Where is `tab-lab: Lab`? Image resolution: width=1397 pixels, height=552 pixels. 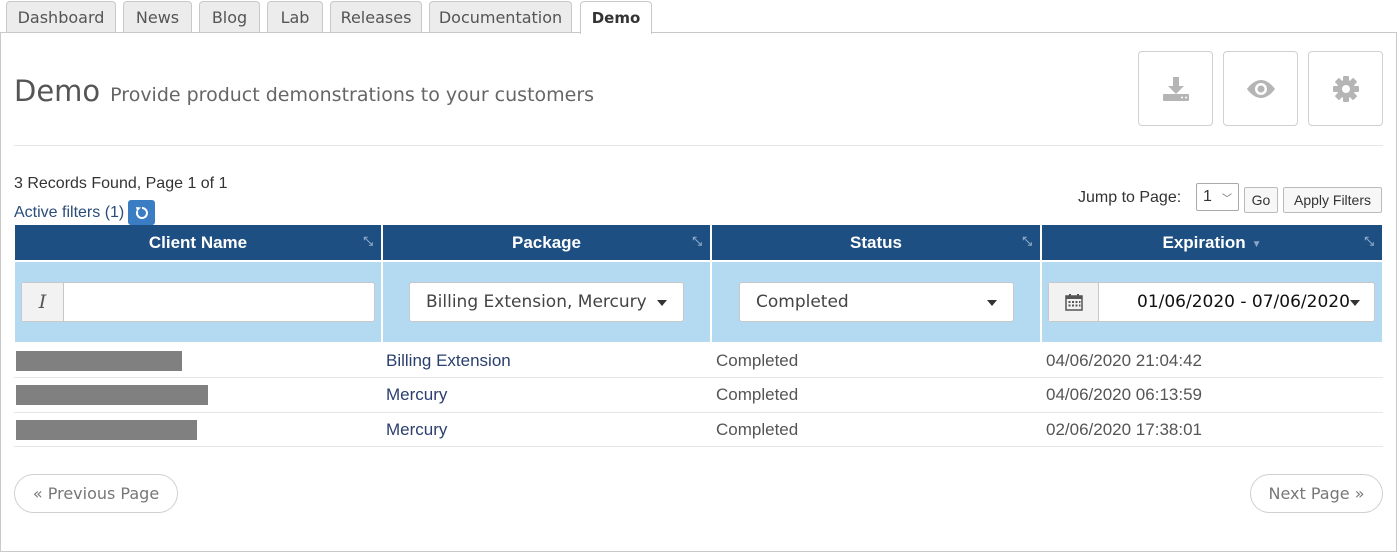 tab-lab: Lab is located at coordinates (295, 17).